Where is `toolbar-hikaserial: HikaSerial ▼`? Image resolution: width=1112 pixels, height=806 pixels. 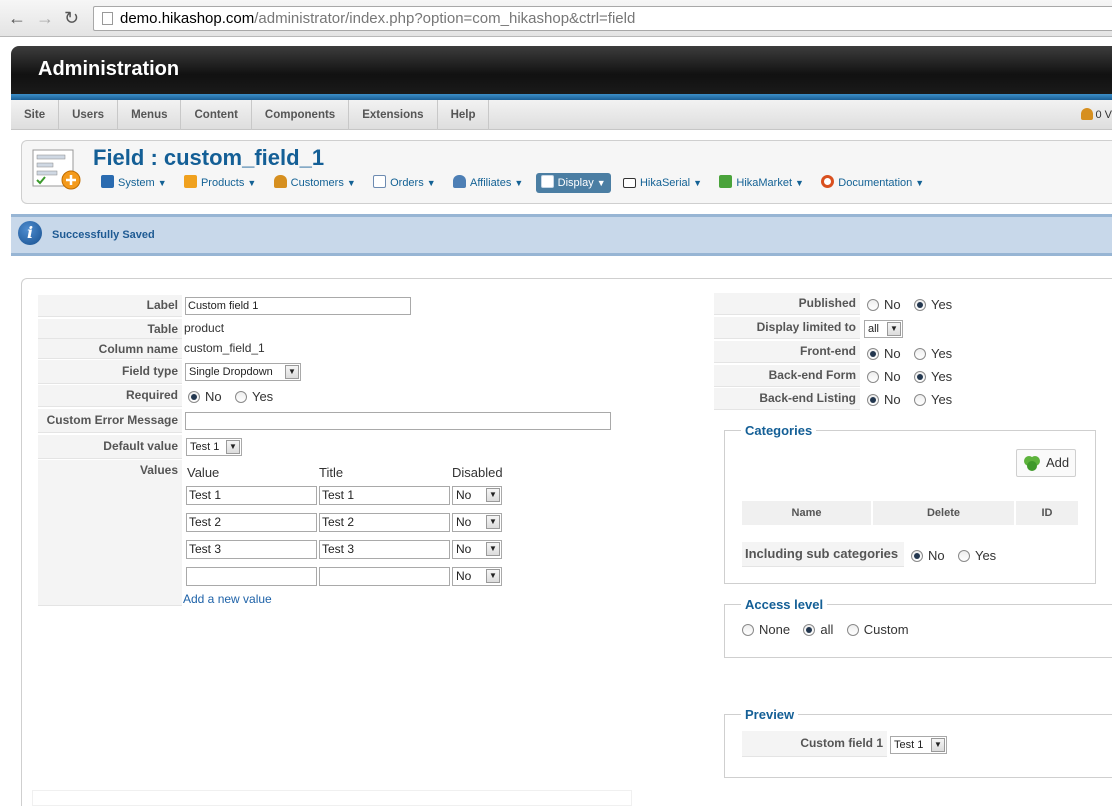
toolbar-hikaserial: HikaSerial ▼ is located at coordinates (662, 183).